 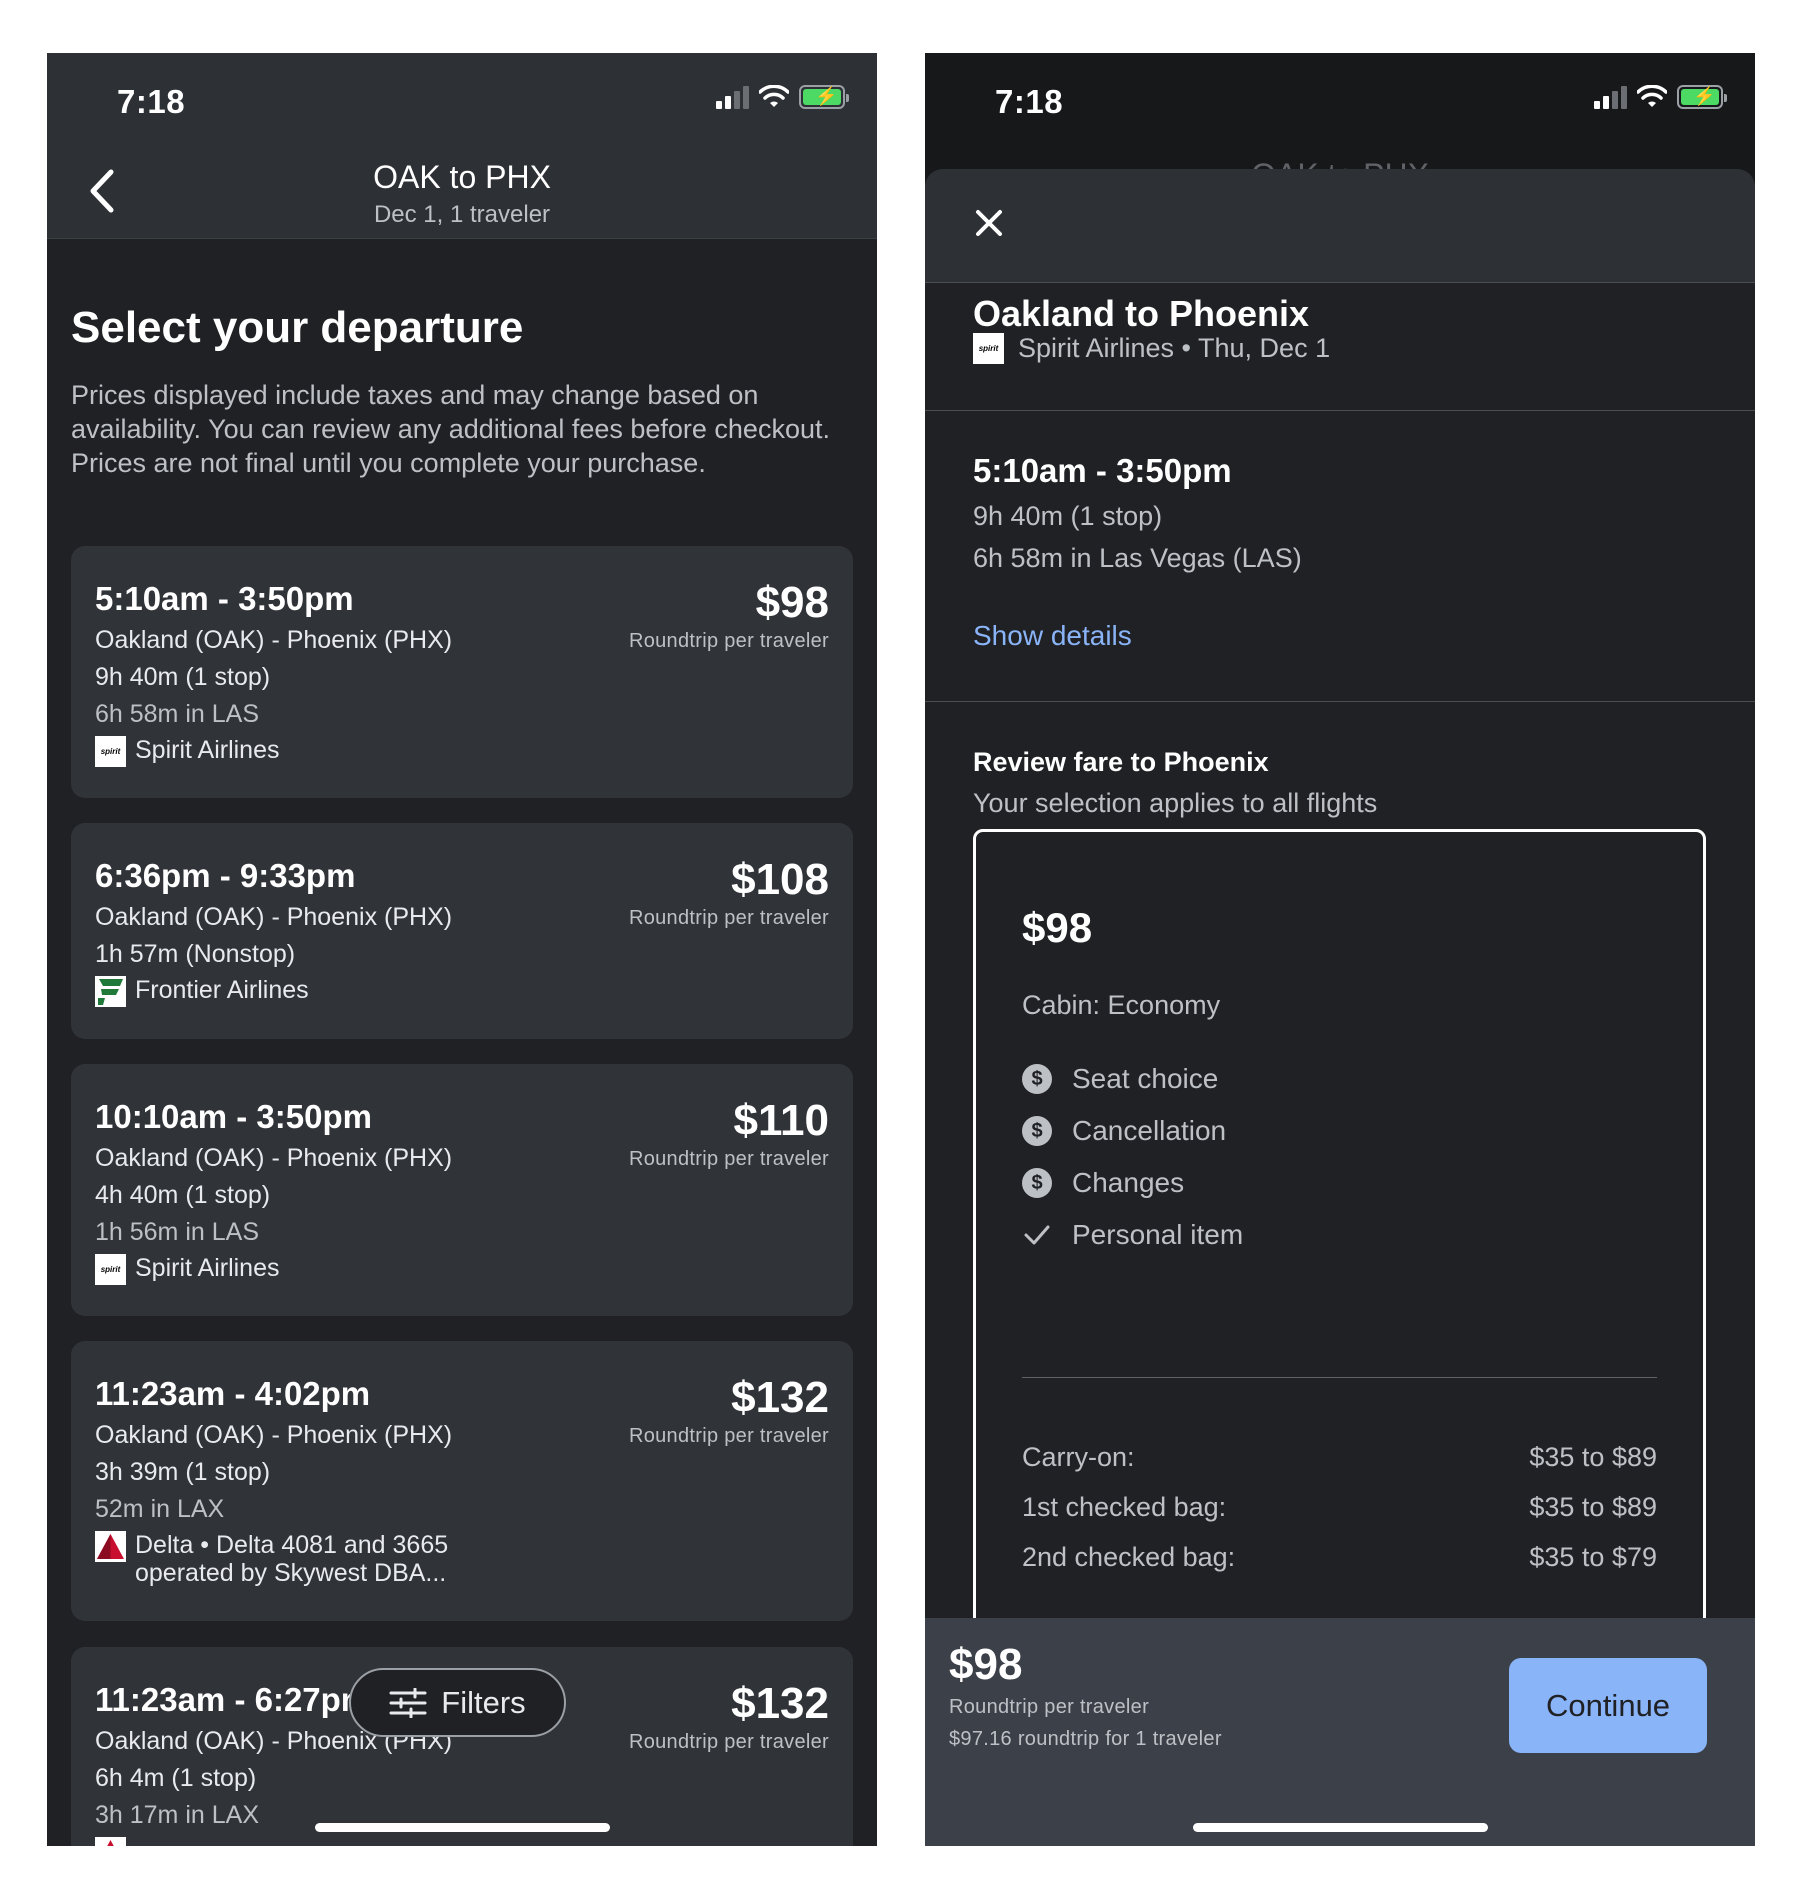 I want to click on feature-label: Changes, so click(x=1128, y=1182).